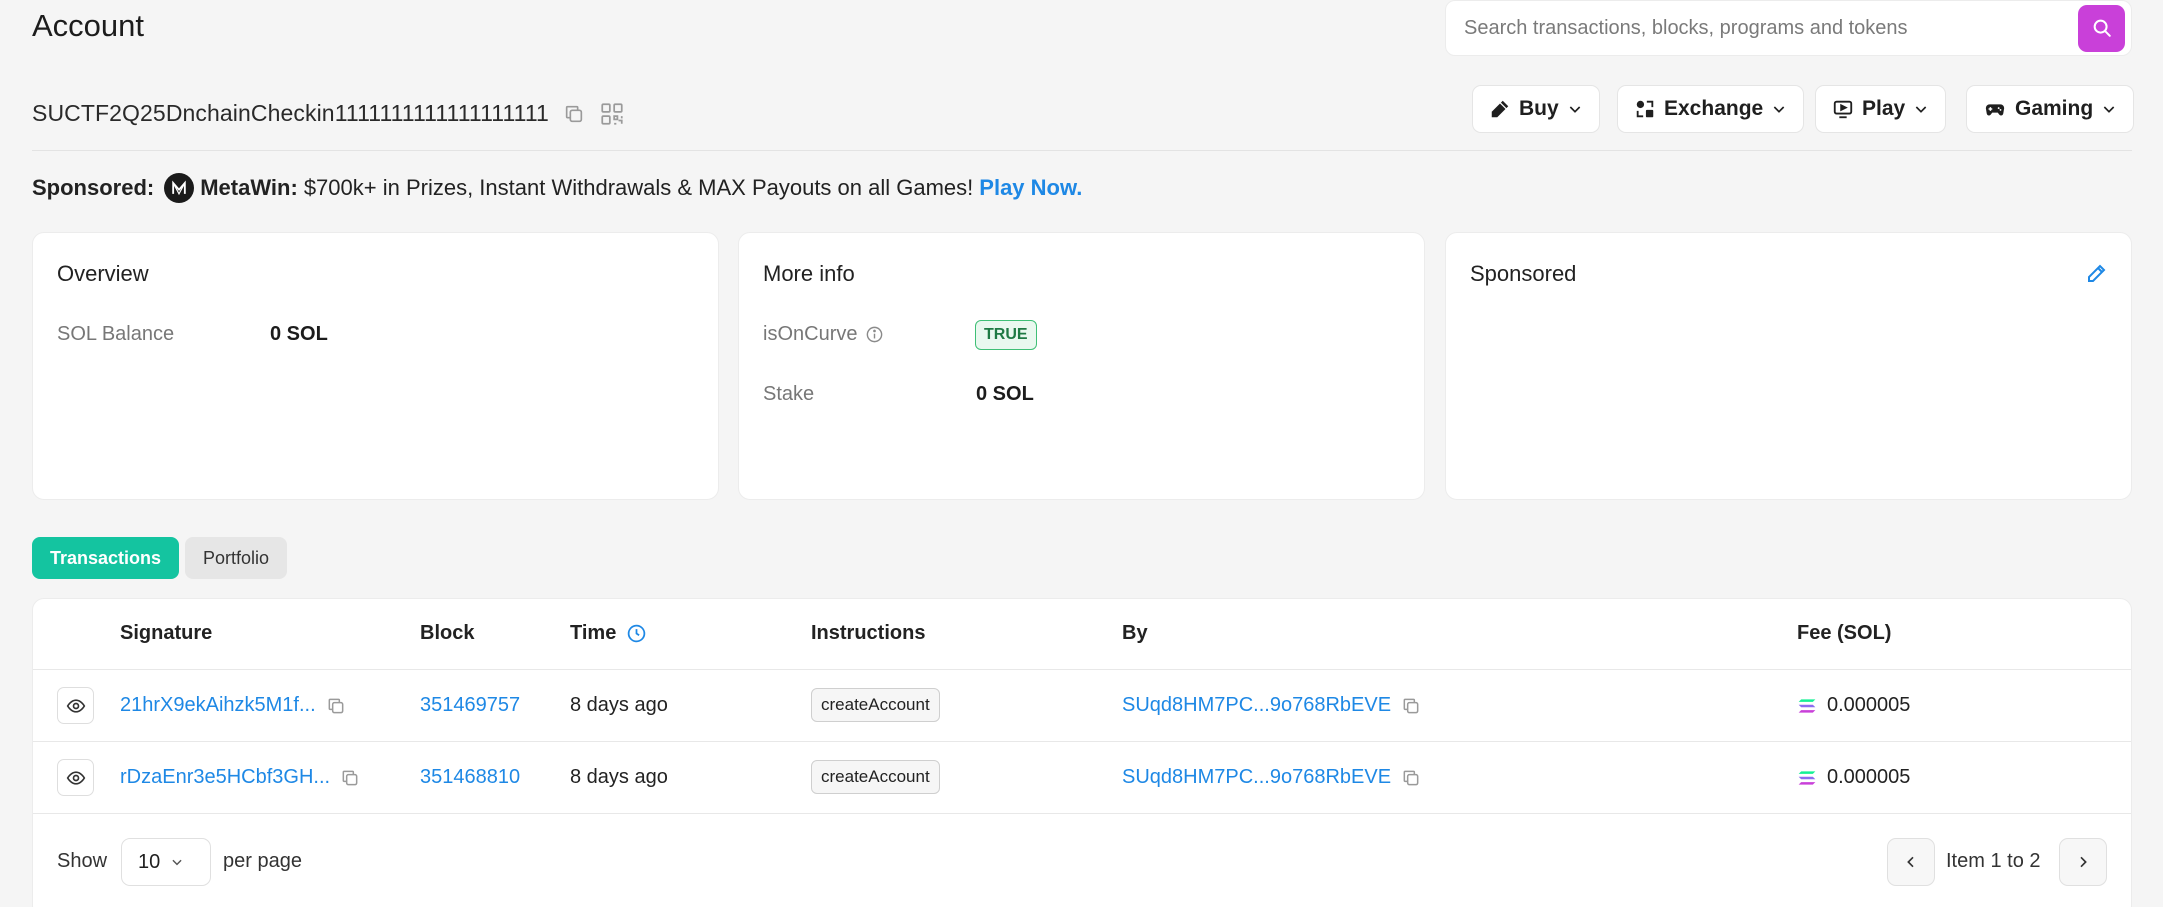  I want to click on overview-title: Overview, so click(103, 273).